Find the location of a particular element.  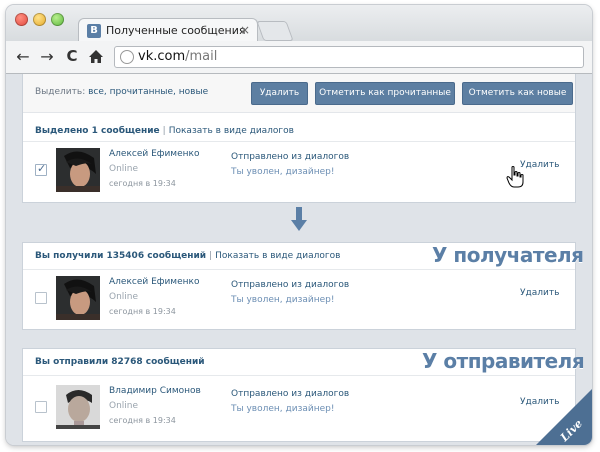

select-filter: Выделить: все, прочитанные, новые is located at coordinates (121, 92).